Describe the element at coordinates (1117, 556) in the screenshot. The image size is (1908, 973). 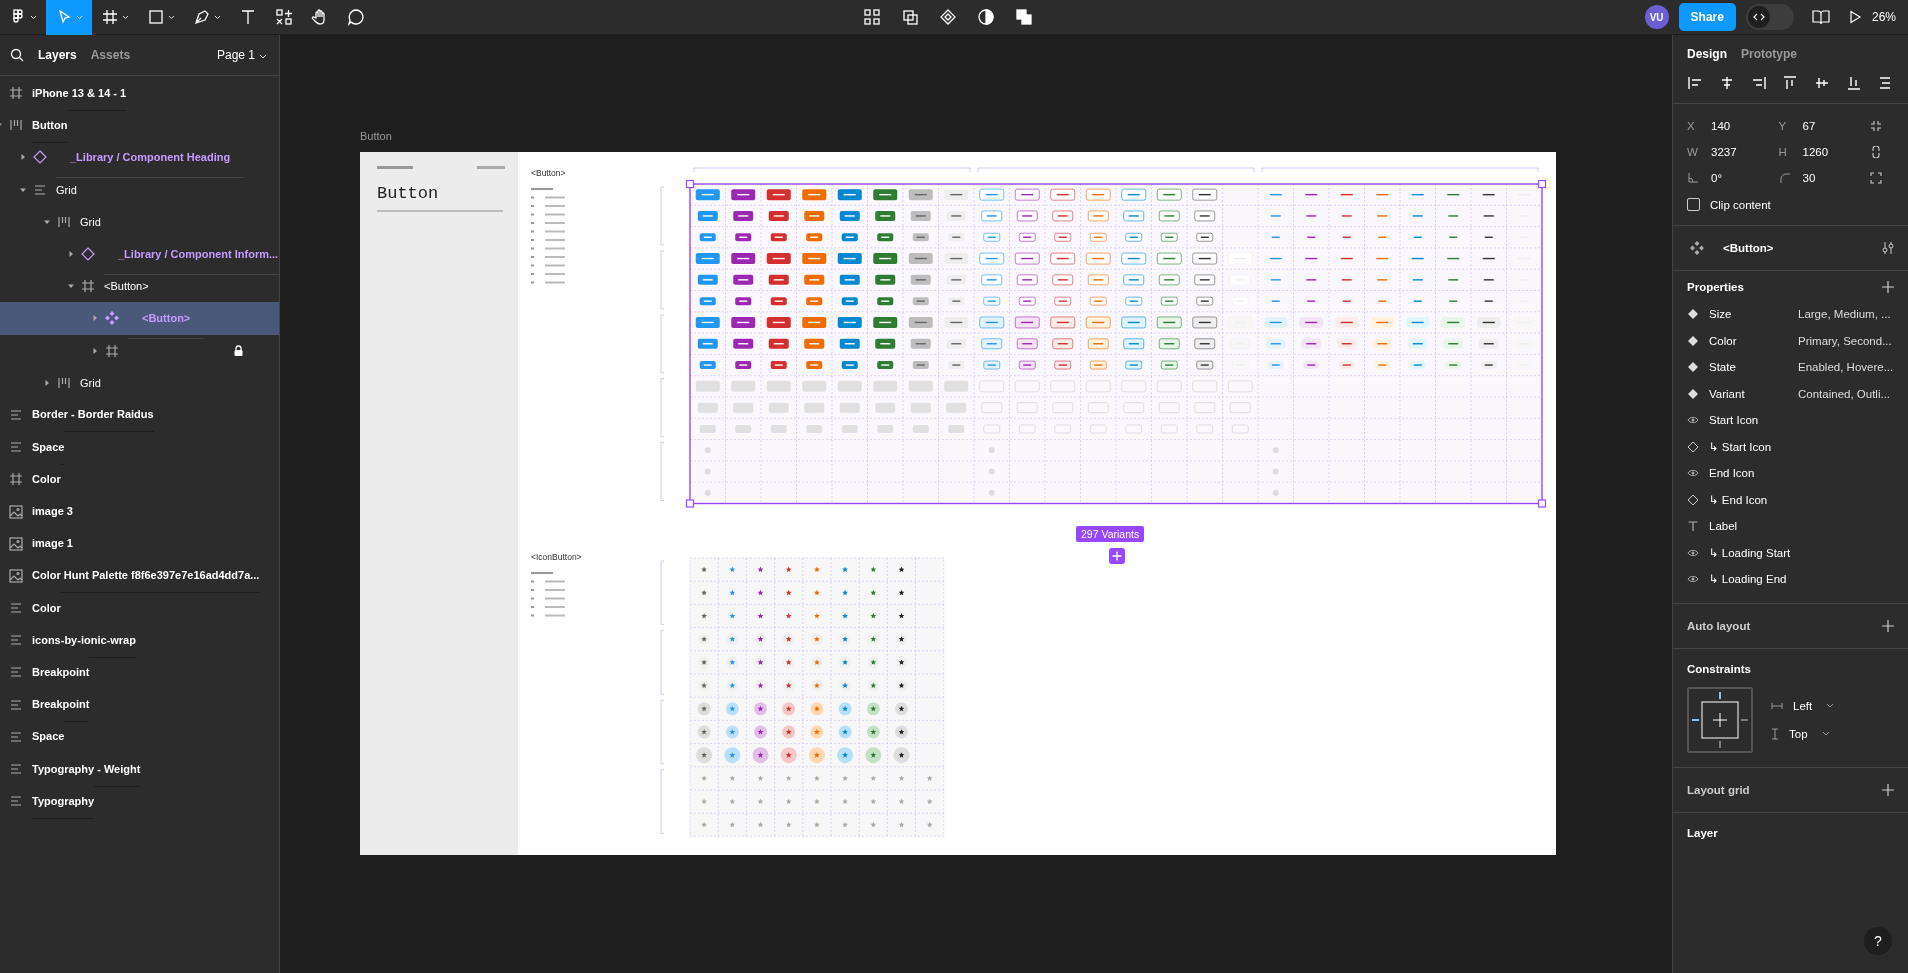
I see `add-variant-icon` at that location.